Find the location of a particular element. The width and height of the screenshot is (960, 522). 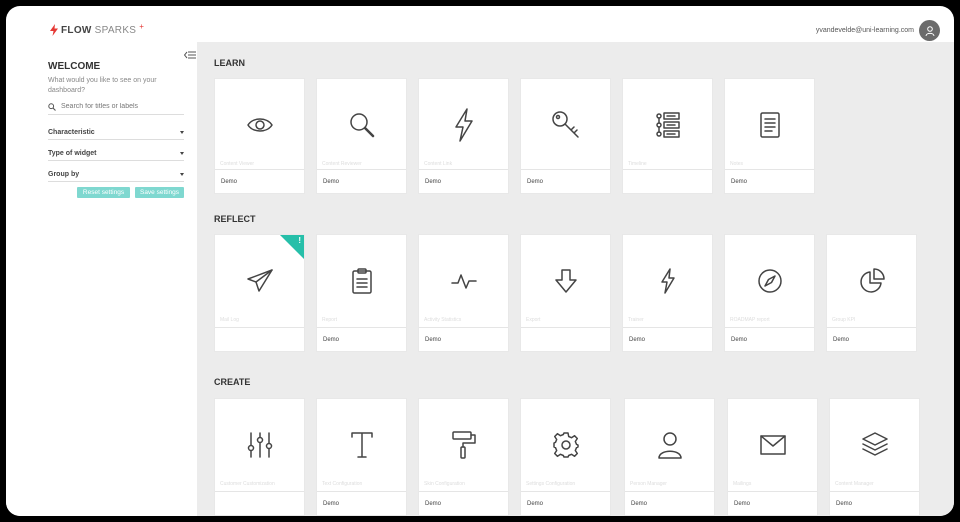

widget-card: Content Link Demo is located at coordinates (463, 136).